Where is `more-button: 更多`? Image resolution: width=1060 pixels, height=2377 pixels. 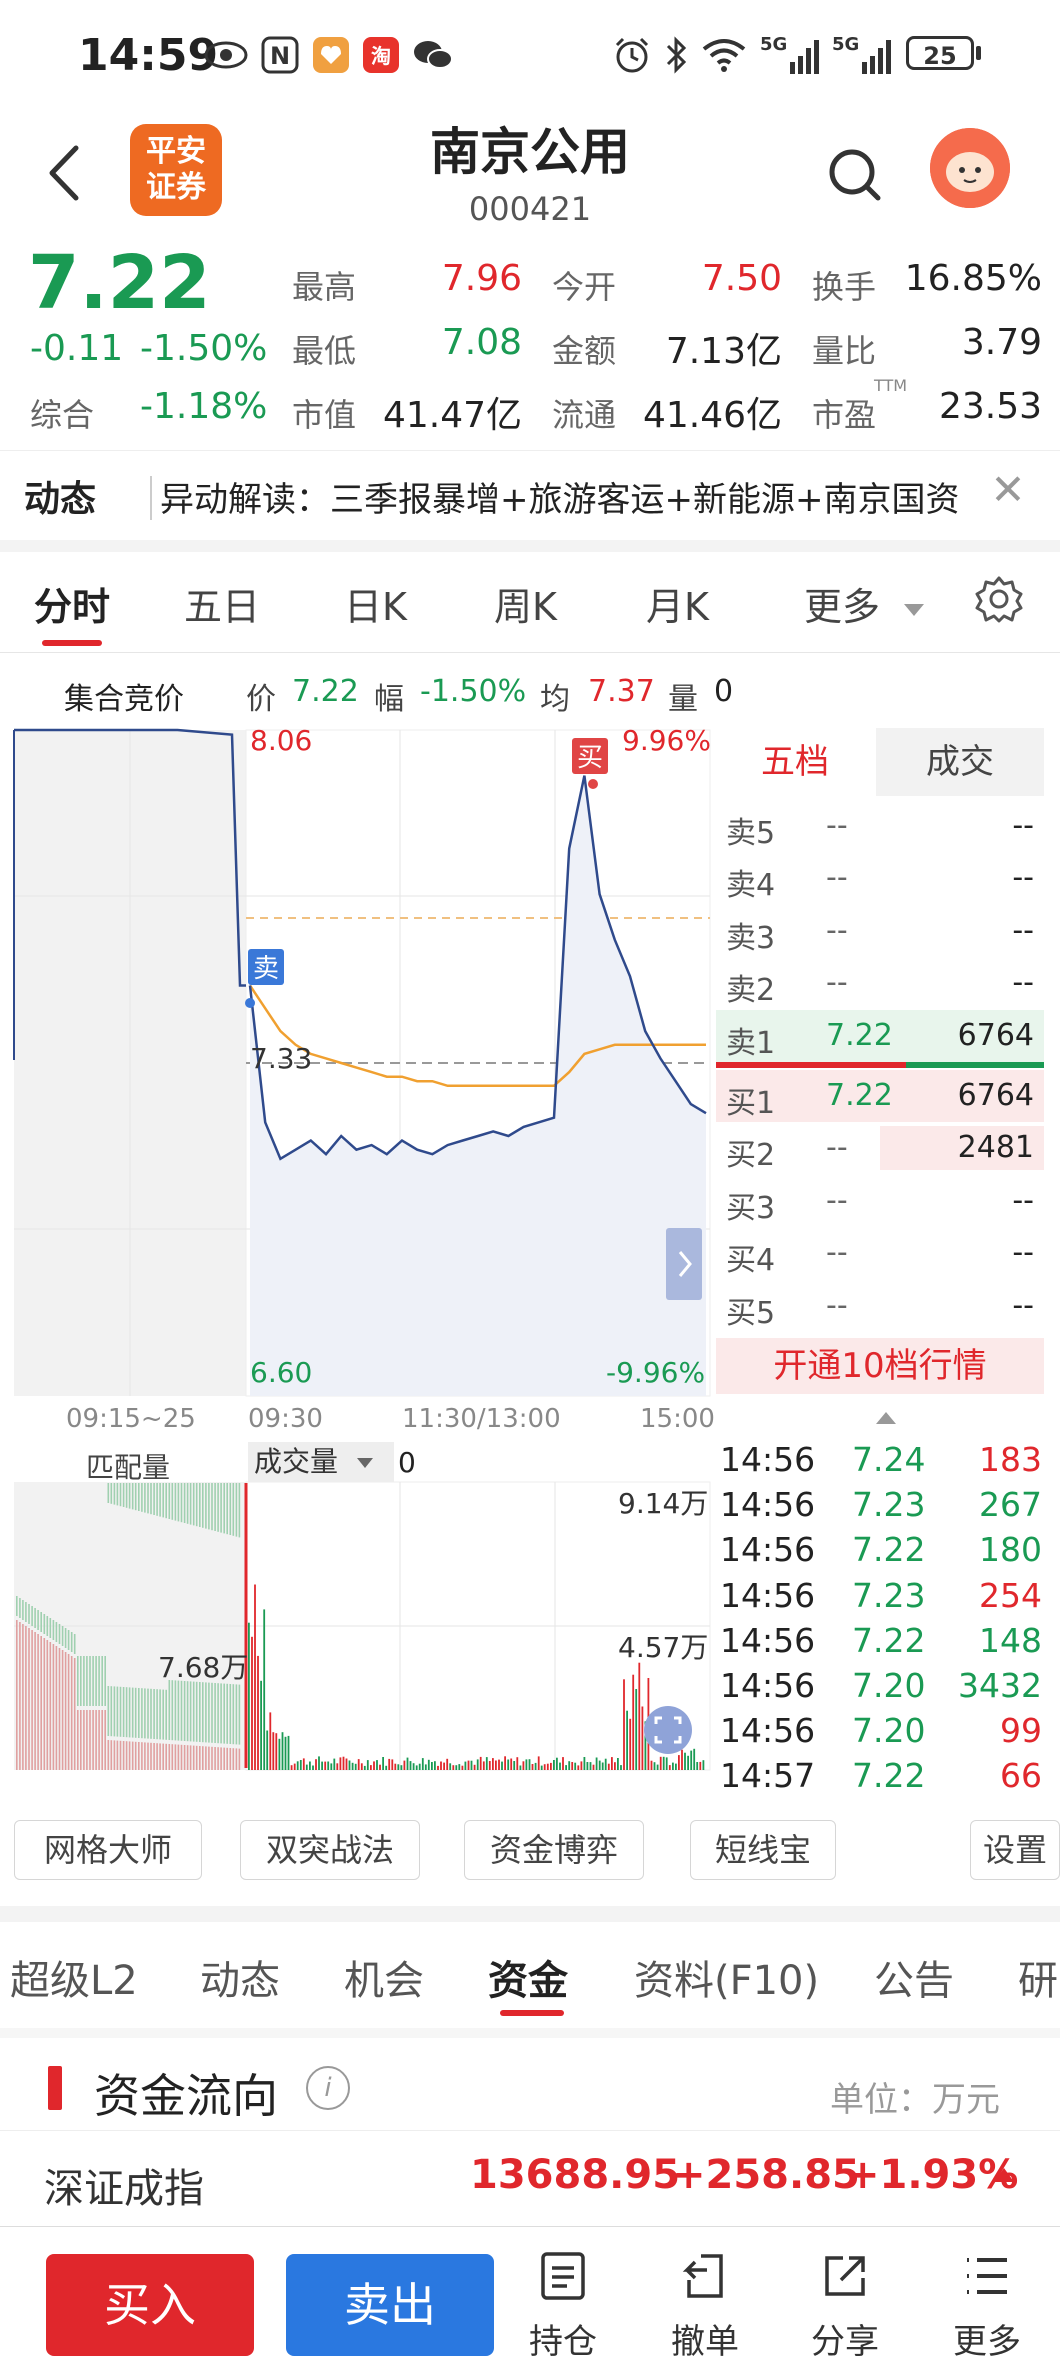 more-button: 更多 is located at coordinates (987, 2306).